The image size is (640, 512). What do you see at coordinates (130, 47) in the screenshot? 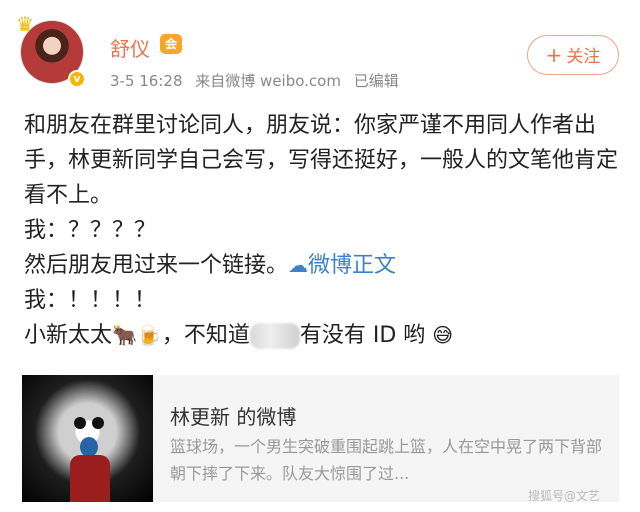
I see `username: 舒仪` at bounding box center [130, 47].